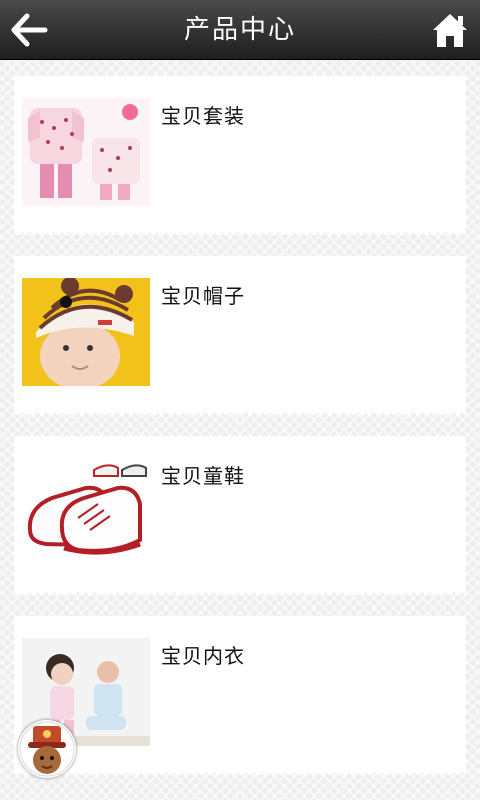  I want to click on baby-outfit-set-image, so click(86, 152).